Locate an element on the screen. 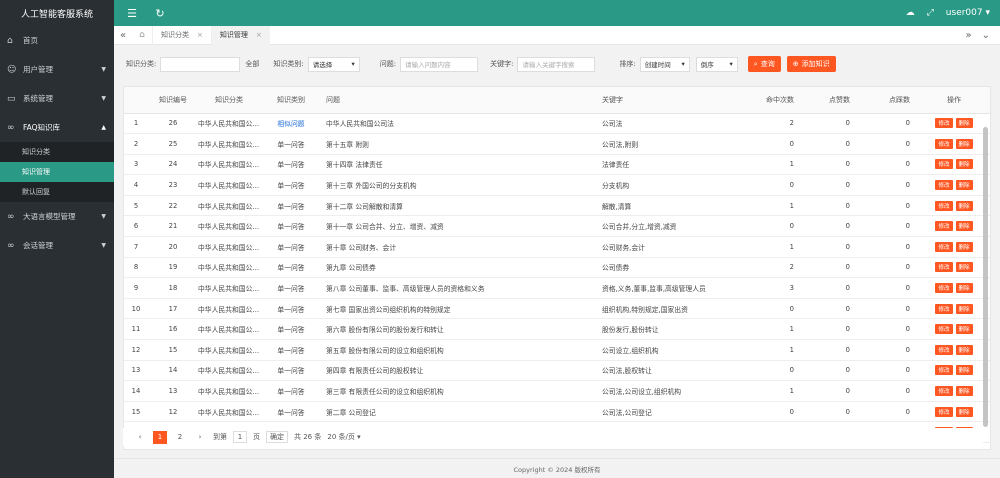 The width and height of the screenshot is (1000, 478). table-cell: 第二章 公司登记 is located at coordinates (460, 412).